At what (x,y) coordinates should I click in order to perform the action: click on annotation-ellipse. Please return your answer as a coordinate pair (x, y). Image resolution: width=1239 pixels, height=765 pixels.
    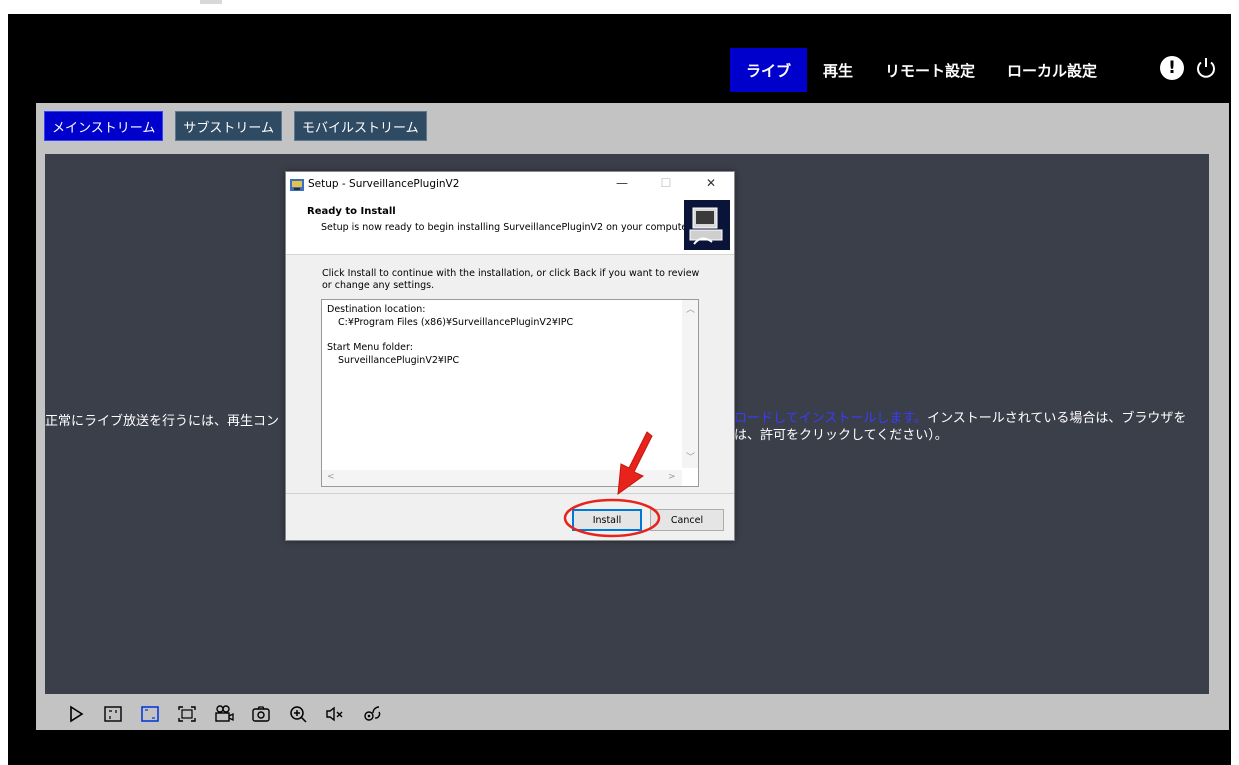
    Looking at the image, I should click on (612, 518).